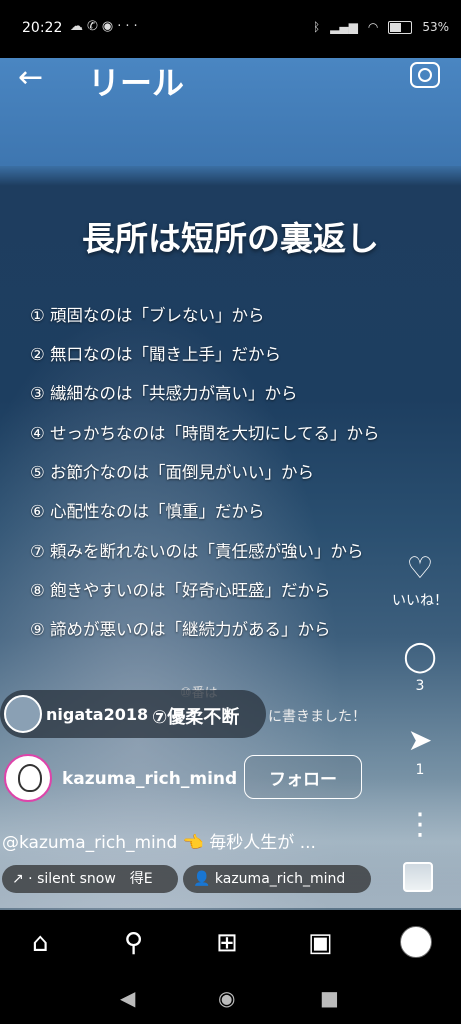 The height and width of the screenshot is (1024, 461). I want to click on bluetooth-icon: ᛒ, so click(316, 27).